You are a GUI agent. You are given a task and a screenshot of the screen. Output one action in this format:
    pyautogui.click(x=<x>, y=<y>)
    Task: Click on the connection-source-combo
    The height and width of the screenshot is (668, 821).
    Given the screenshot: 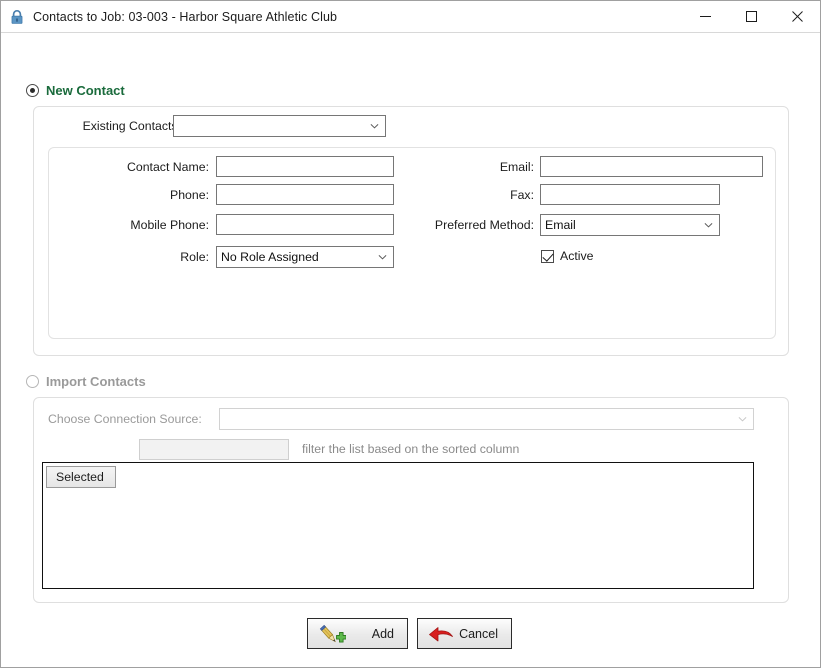 What is the action you would take?
    pyautogui.click(x=486, y=419)
    